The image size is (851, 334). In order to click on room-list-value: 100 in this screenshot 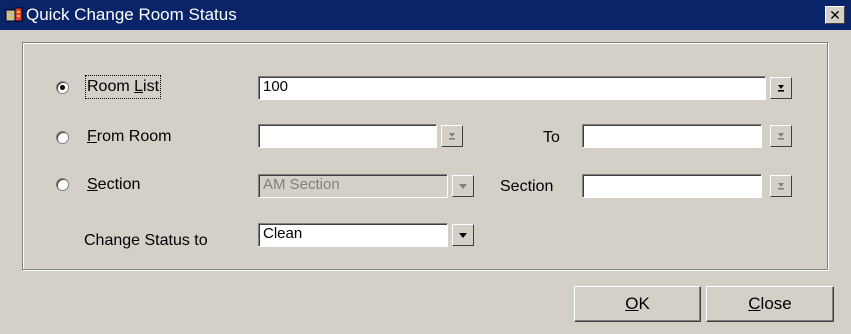, I will do `click(276, 86)`.